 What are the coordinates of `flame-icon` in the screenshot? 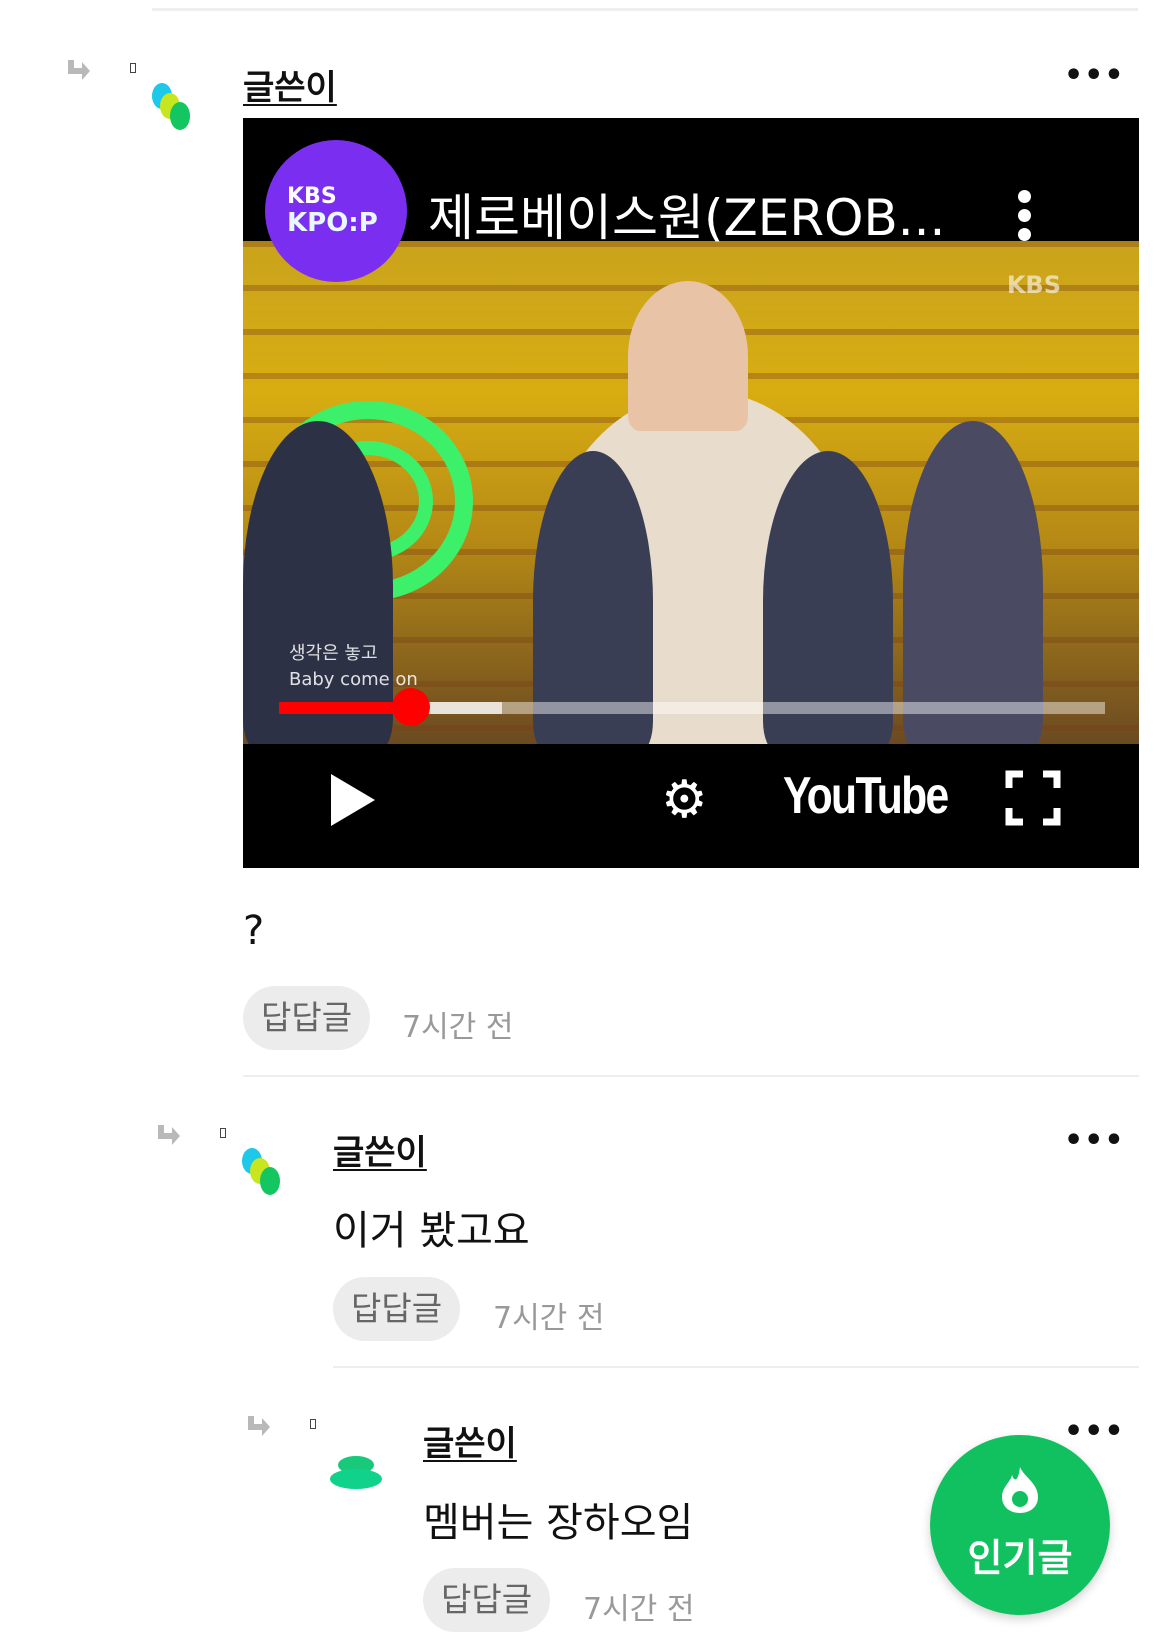 It's located at (1020, 1490).